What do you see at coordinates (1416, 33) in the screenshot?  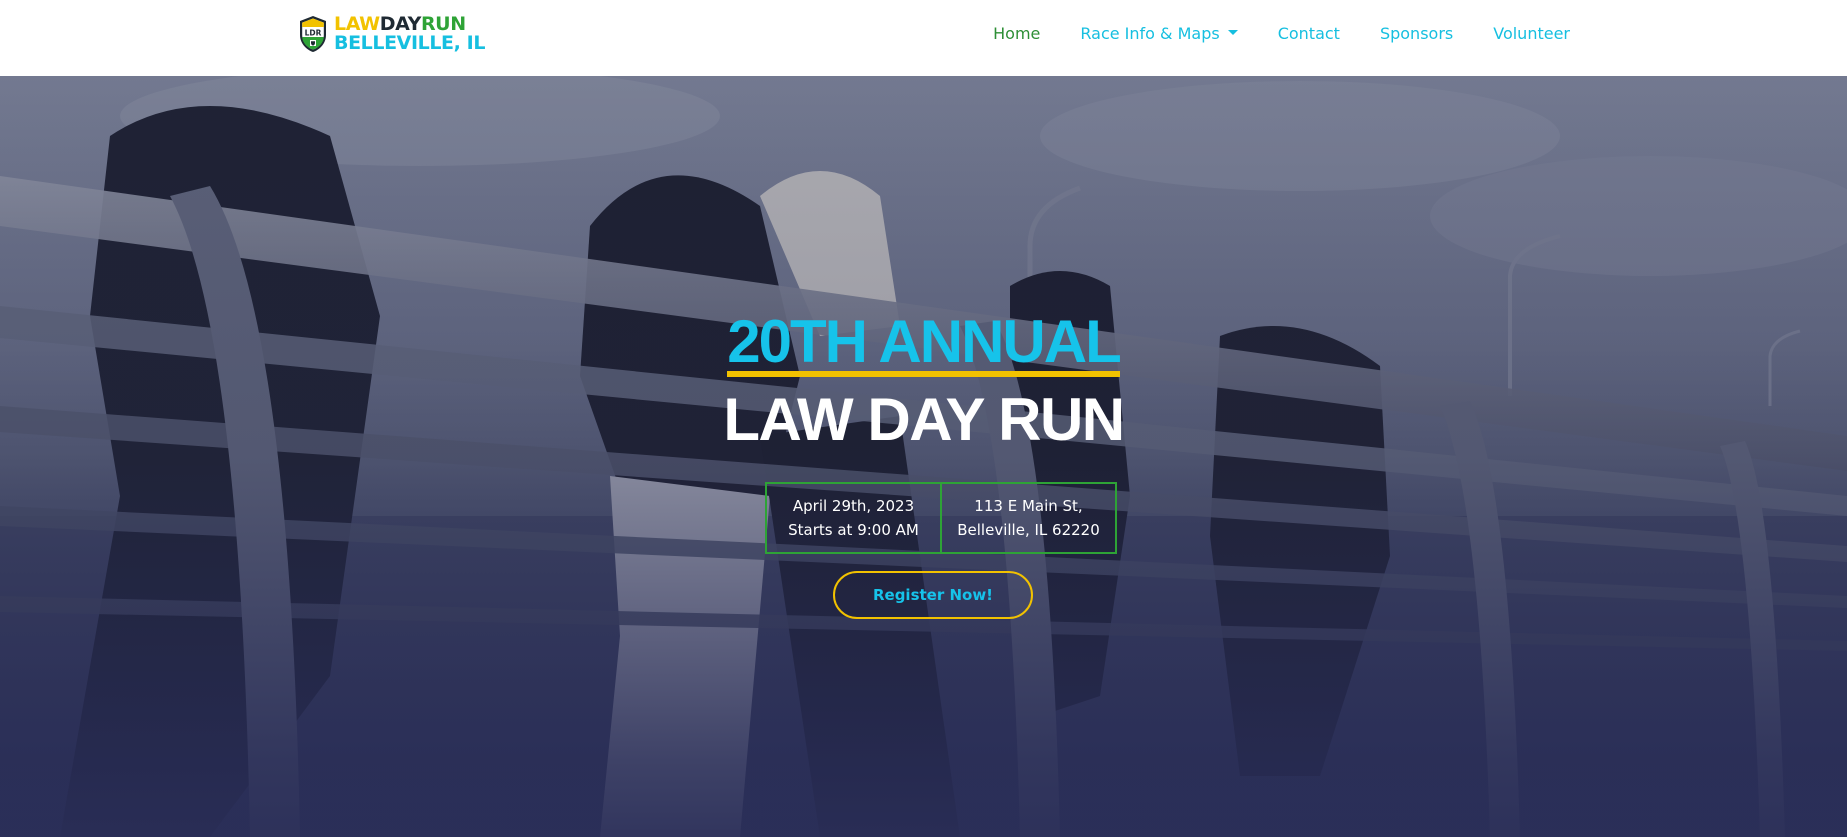 I see `nav-sponsors: Sponsors` at bounding box center [1416, 33].